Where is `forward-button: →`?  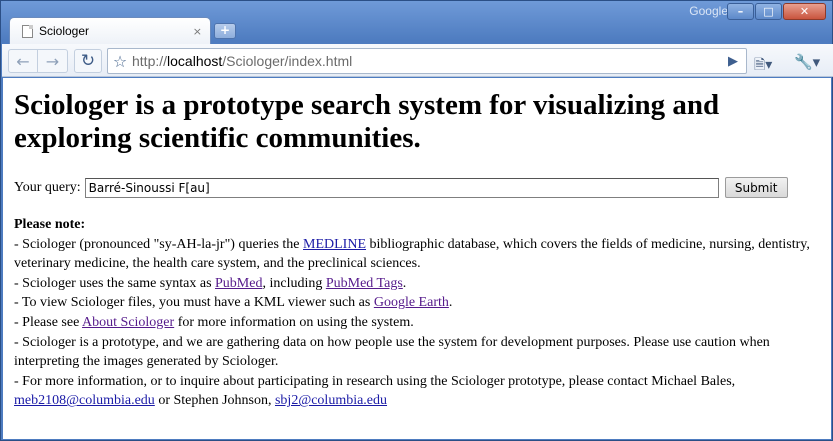
forward-button: → is located at coordinates (53, 61).